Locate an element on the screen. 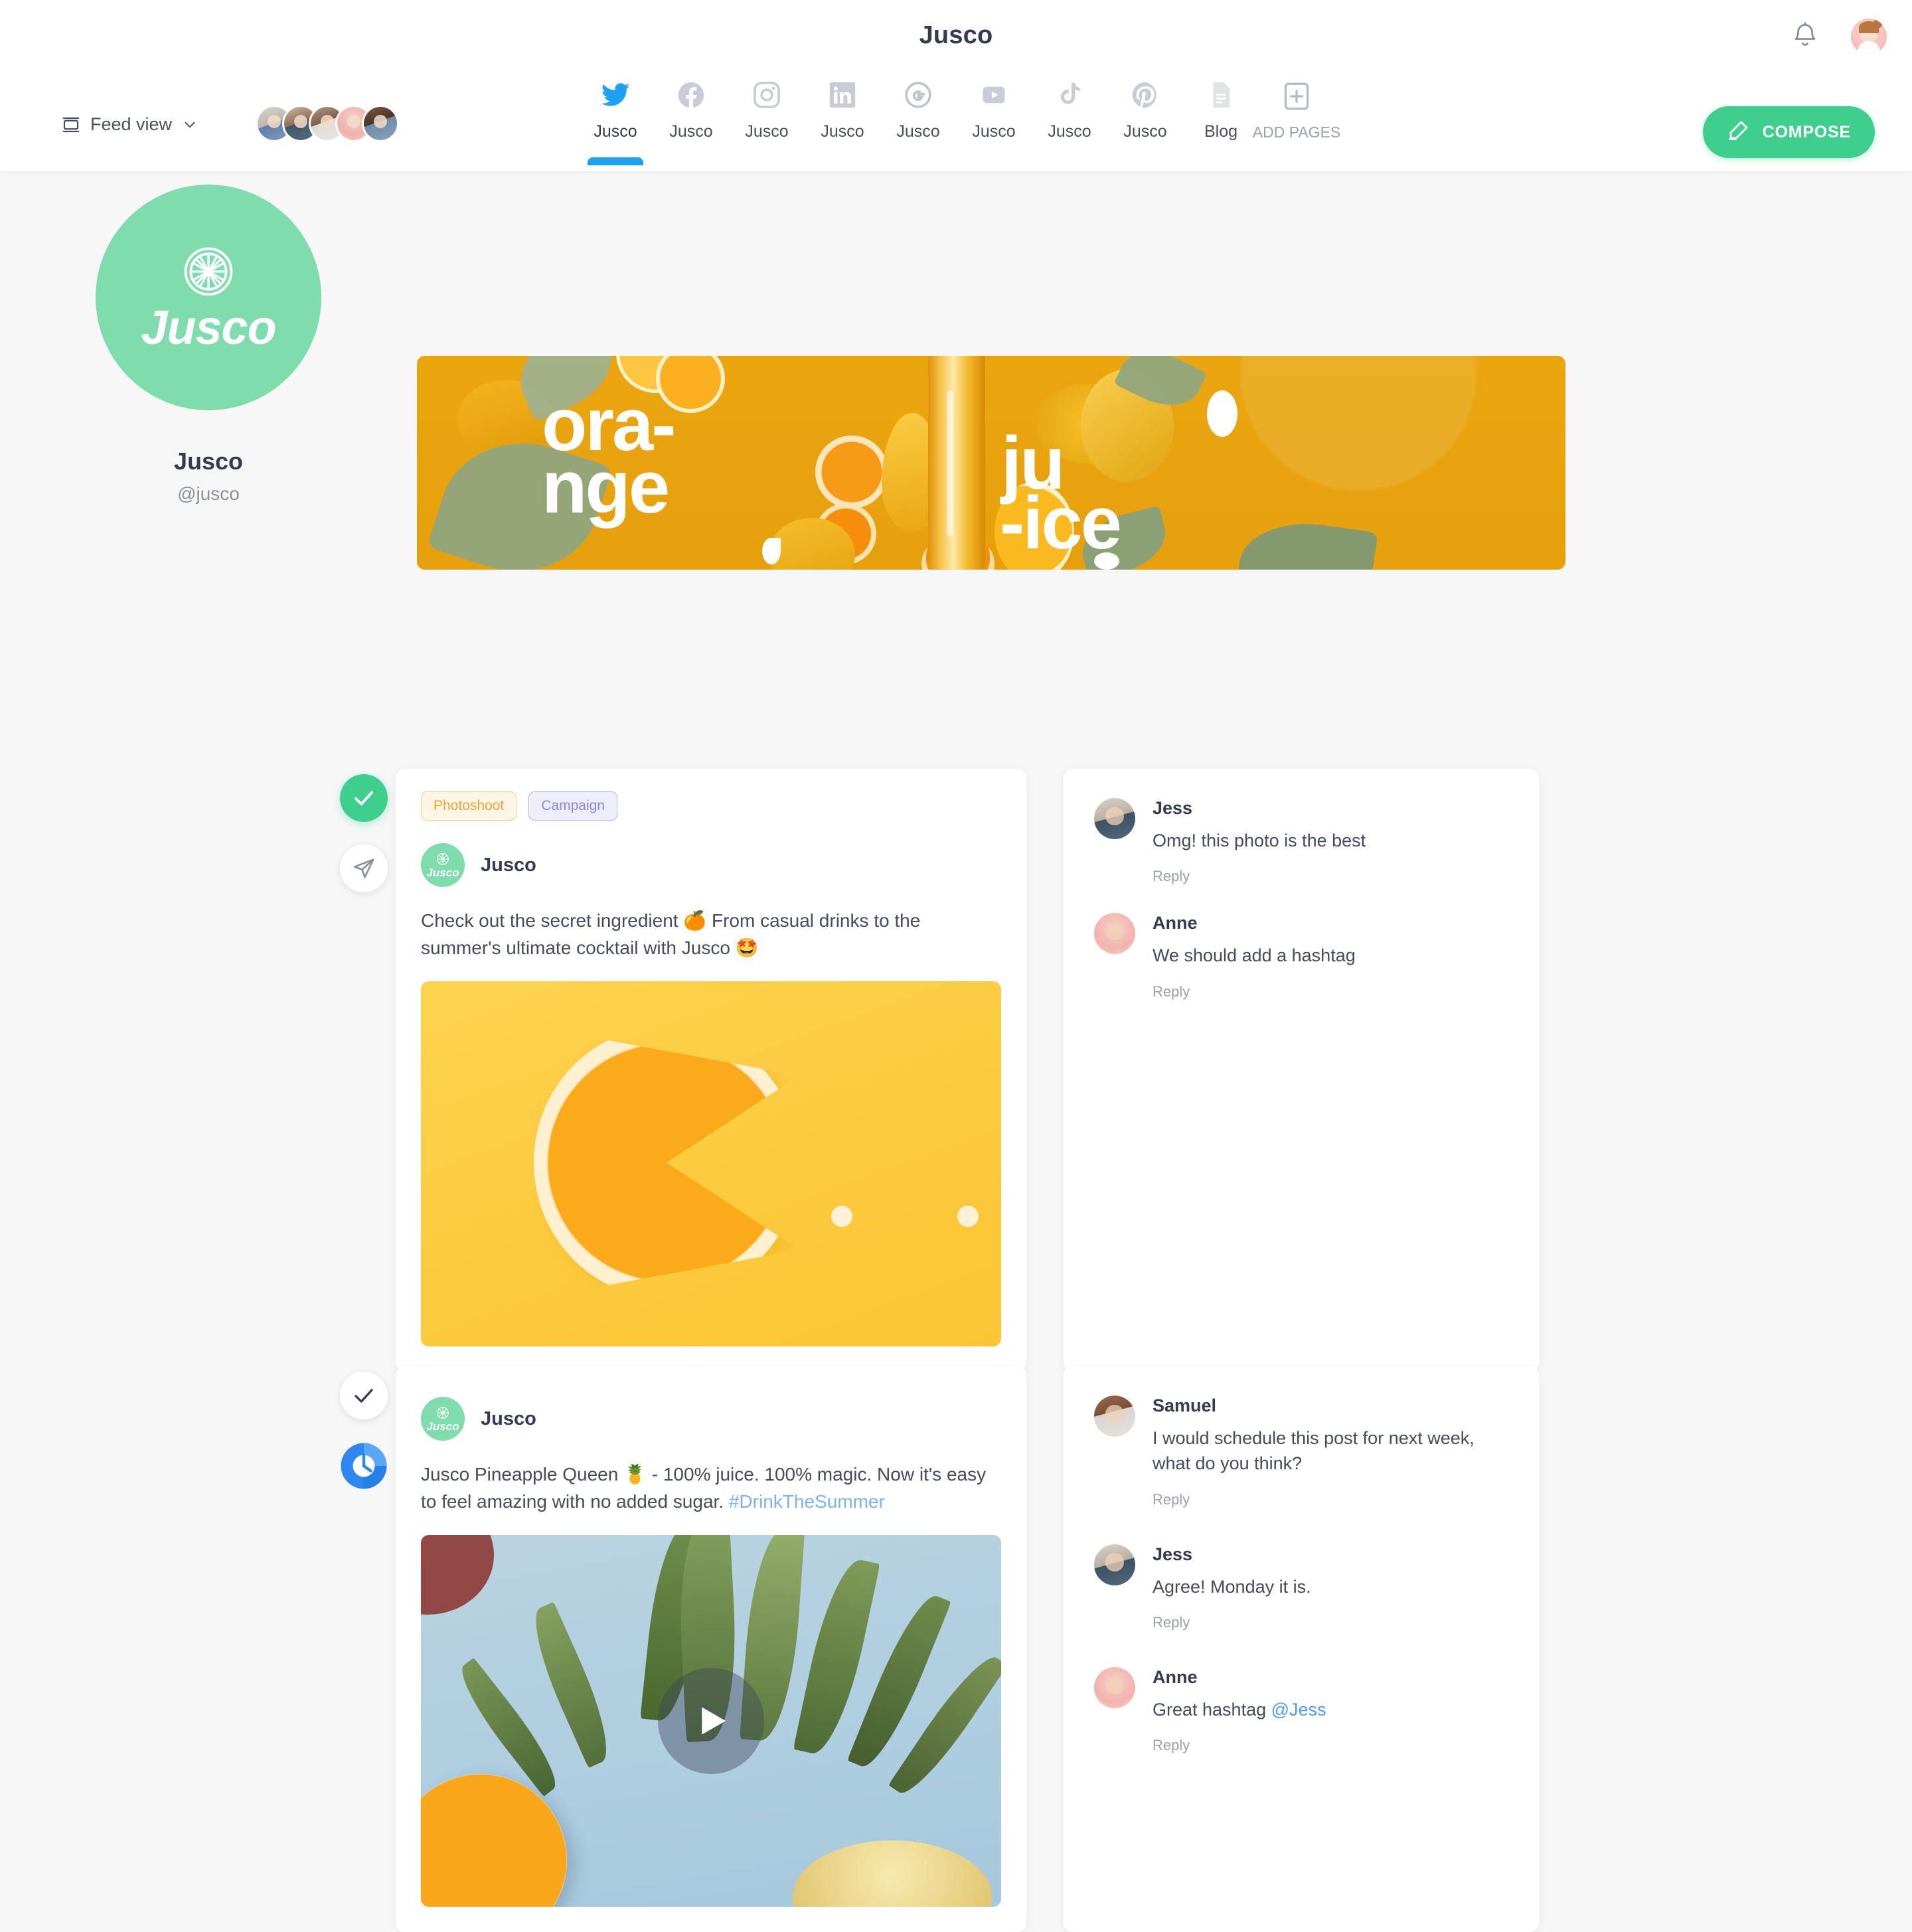  tag-campaign: Campaign is located at coordinates (572, 806).